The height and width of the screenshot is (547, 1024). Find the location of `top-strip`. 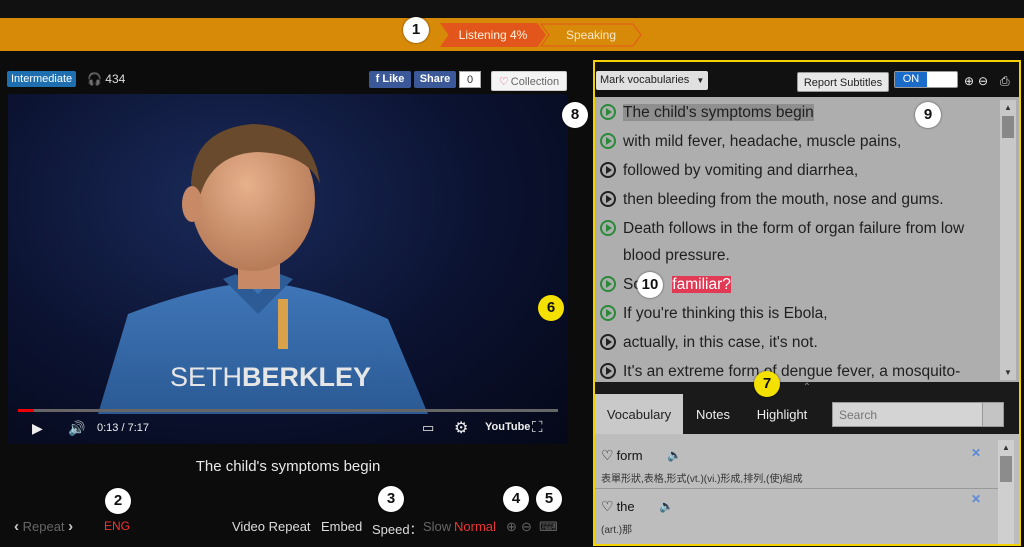

top-strip is located at coordinates (512, 9).